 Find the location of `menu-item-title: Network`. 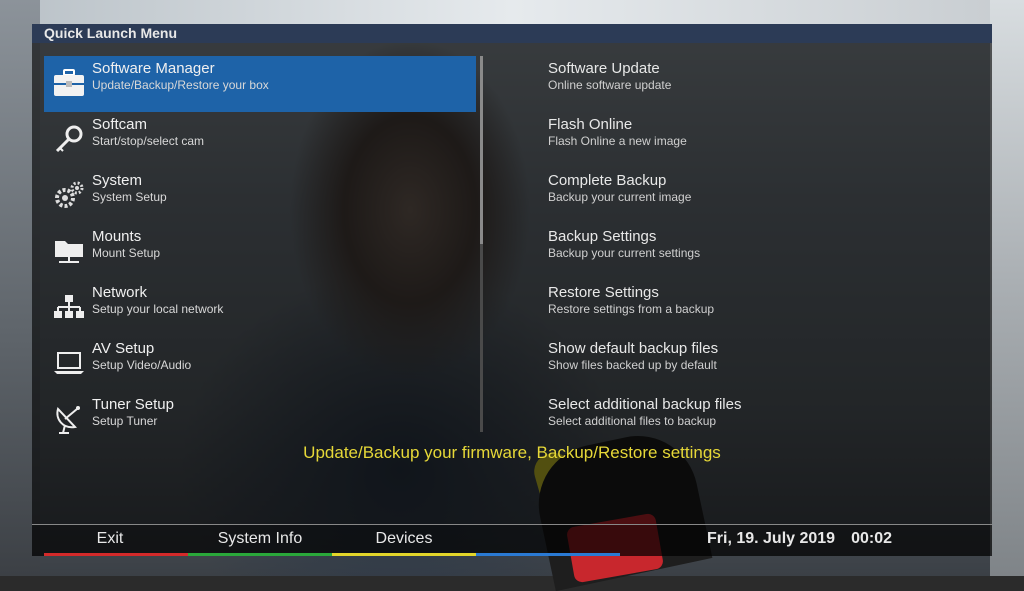

menu-item-title: Network is located at coordinates (120, 292).